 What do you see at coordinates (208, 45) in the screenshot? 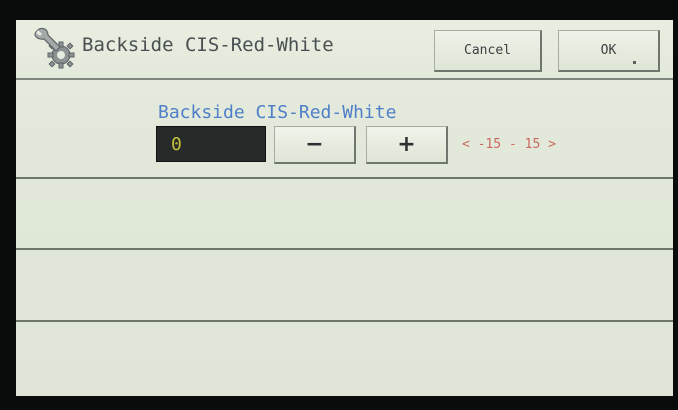
I see `screen-title: Backside CIS-Red-White` at bounding box center [208, 45].